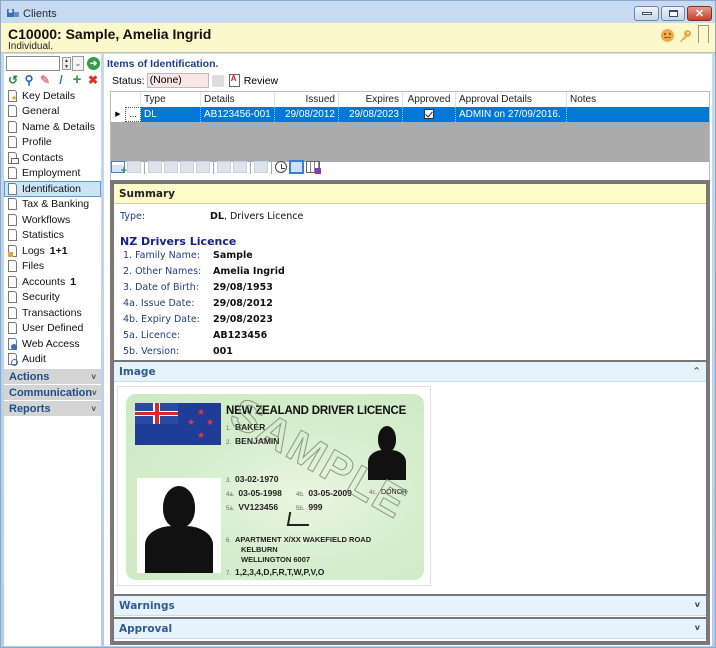 Image resolution: width=716 pixels, height=648 pixels. I want to click on nav-item-label: Workflows, so click(46, 219).